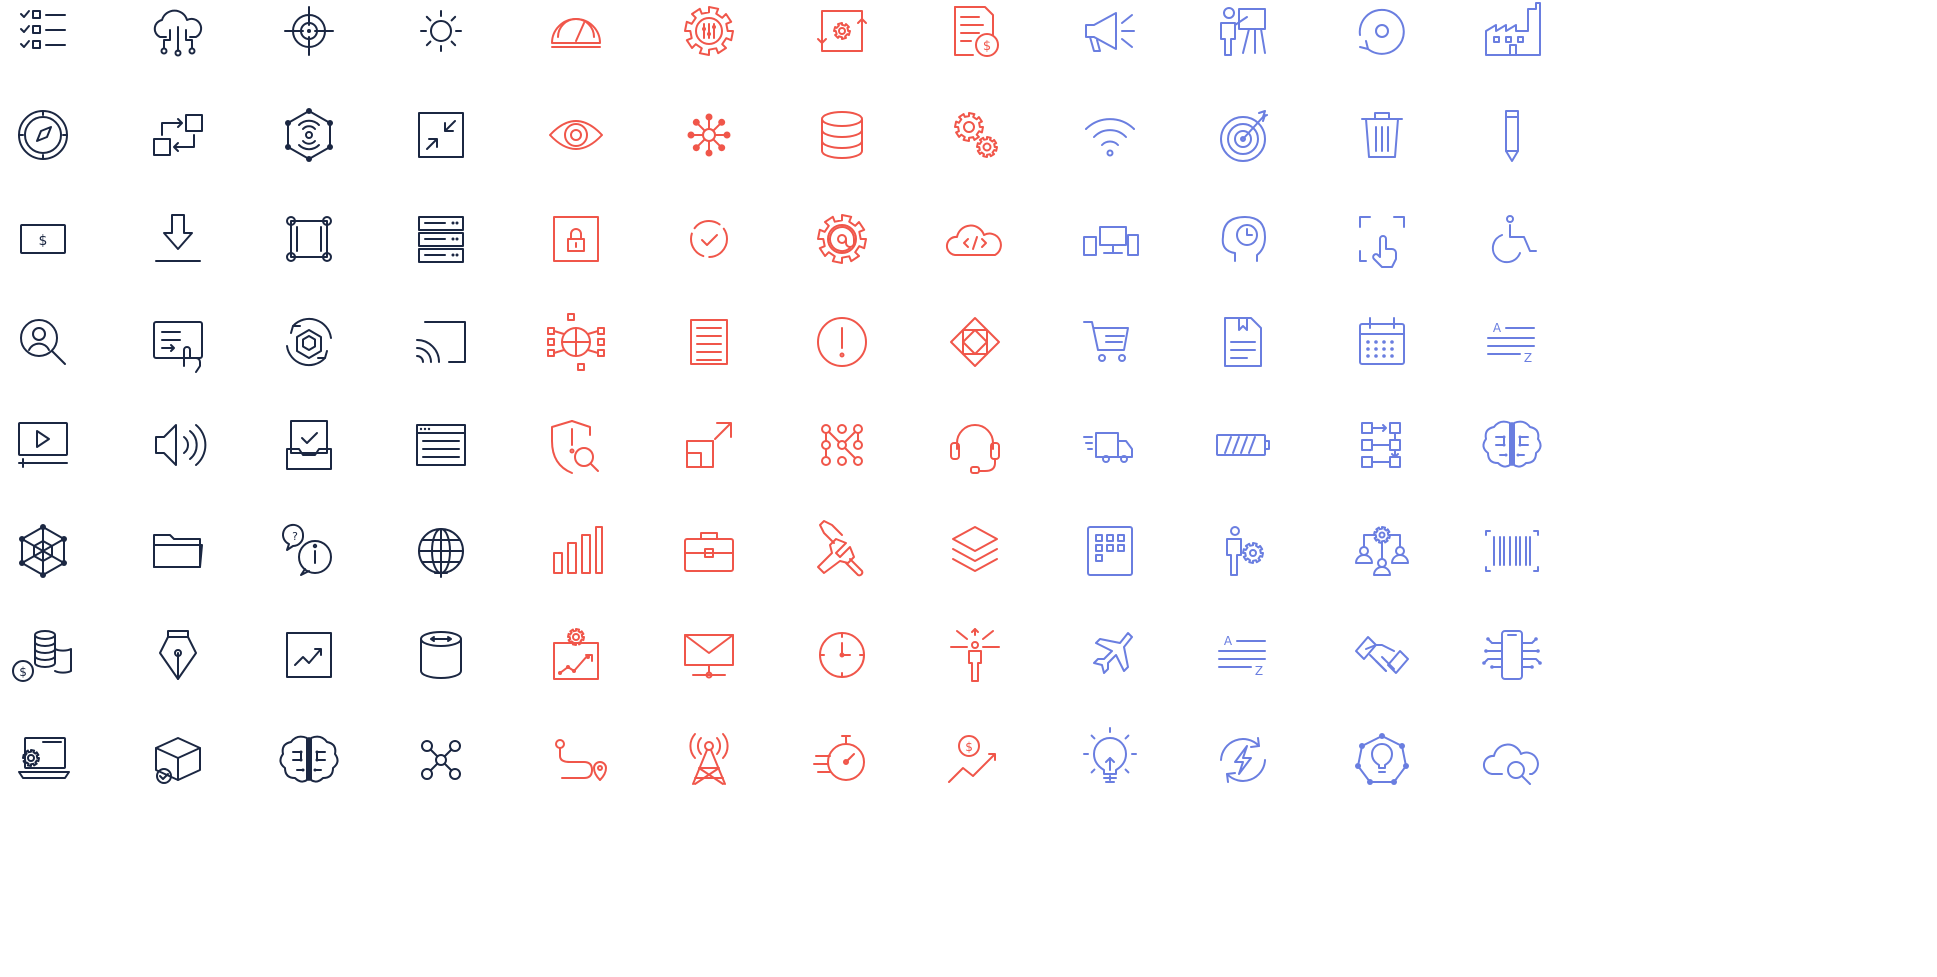 The image size is (1937, 977). Describe the element at coordinates (975, 135) in the screenshot. I see `gears-icon` at that location.